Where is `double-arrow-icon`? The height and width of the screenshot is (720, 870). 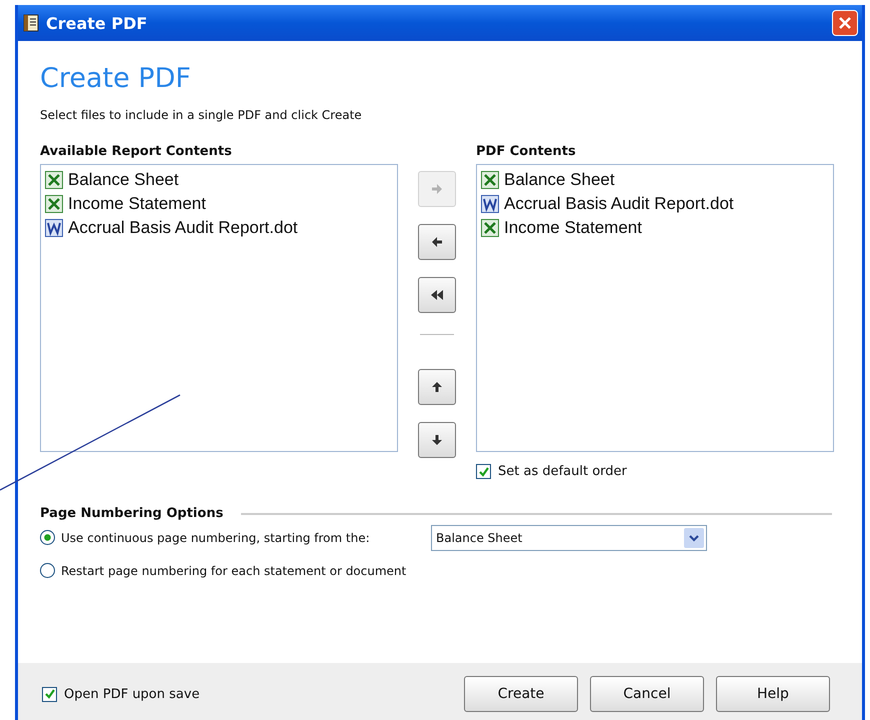
double-arrow-icon is located at coordinates (437, 295).